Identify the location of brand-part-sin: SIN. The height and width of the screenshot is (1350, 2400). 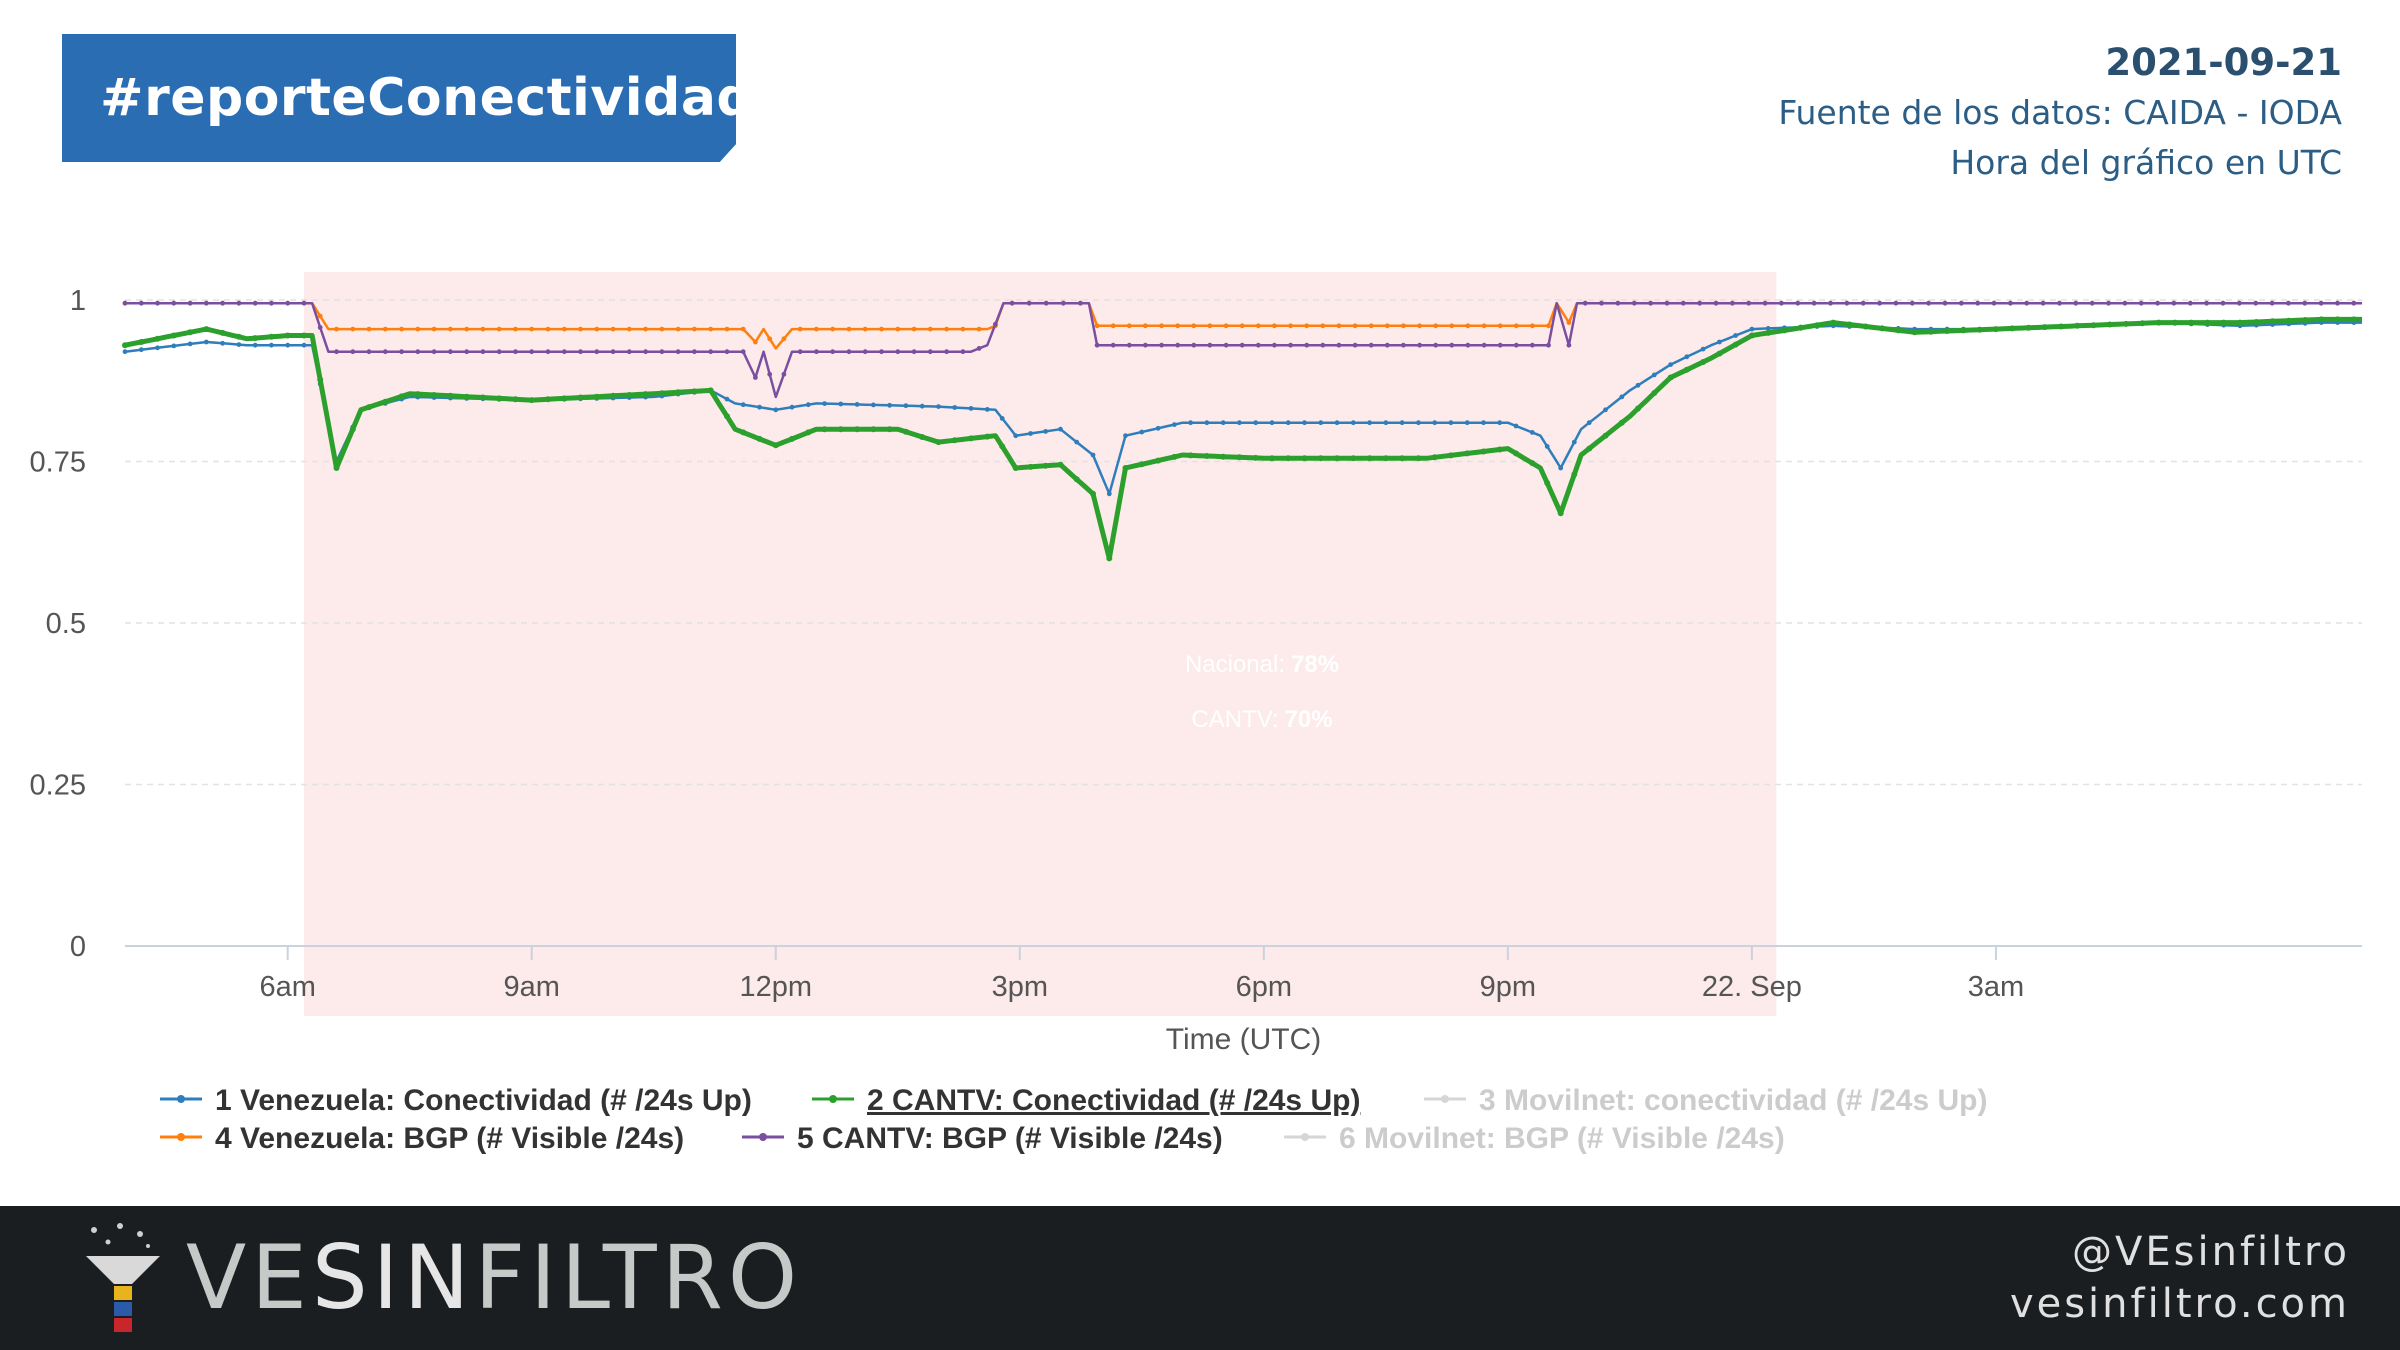
(393, 1277).